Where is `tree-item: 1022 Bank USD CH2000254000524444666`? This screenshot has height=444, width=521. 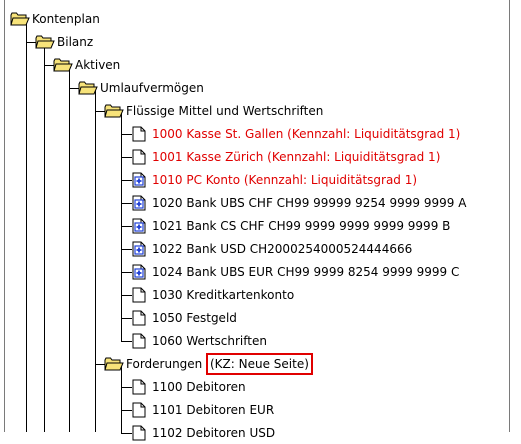
tree-item: 1022 Bank USD CH2000254000524444666 is located at coordinates (260, 249).